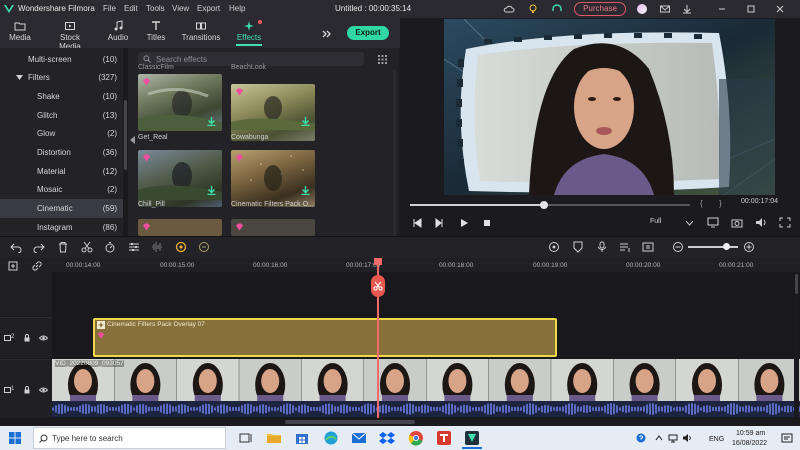 Image resolution: width=800 pixels, height=450 pixels. What do you see at coordinates (678, 247) in the screenshot?
I see `zoom-out-icon` at bounding box center [678, 247].